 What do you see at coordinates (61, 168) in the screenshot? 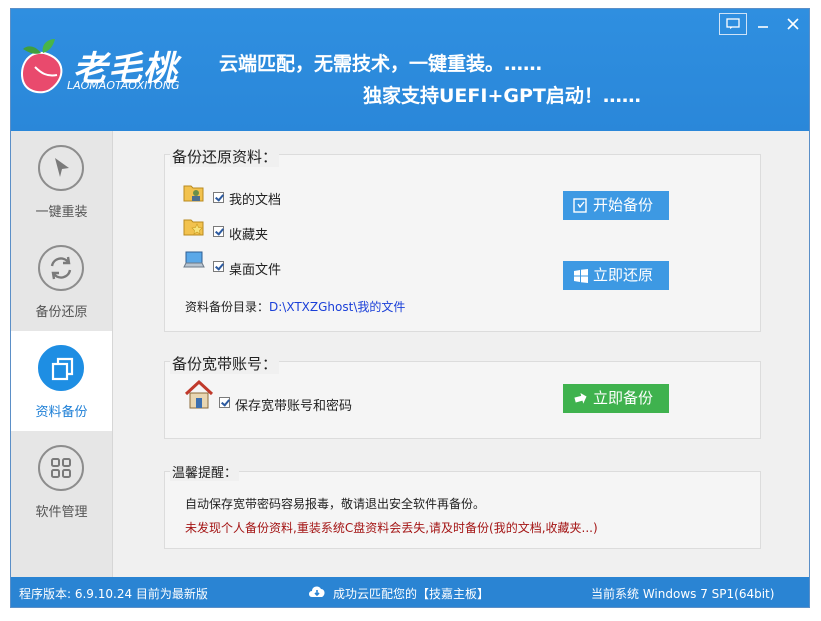
I see `cursor-icon` at bounding box center [61, 168].